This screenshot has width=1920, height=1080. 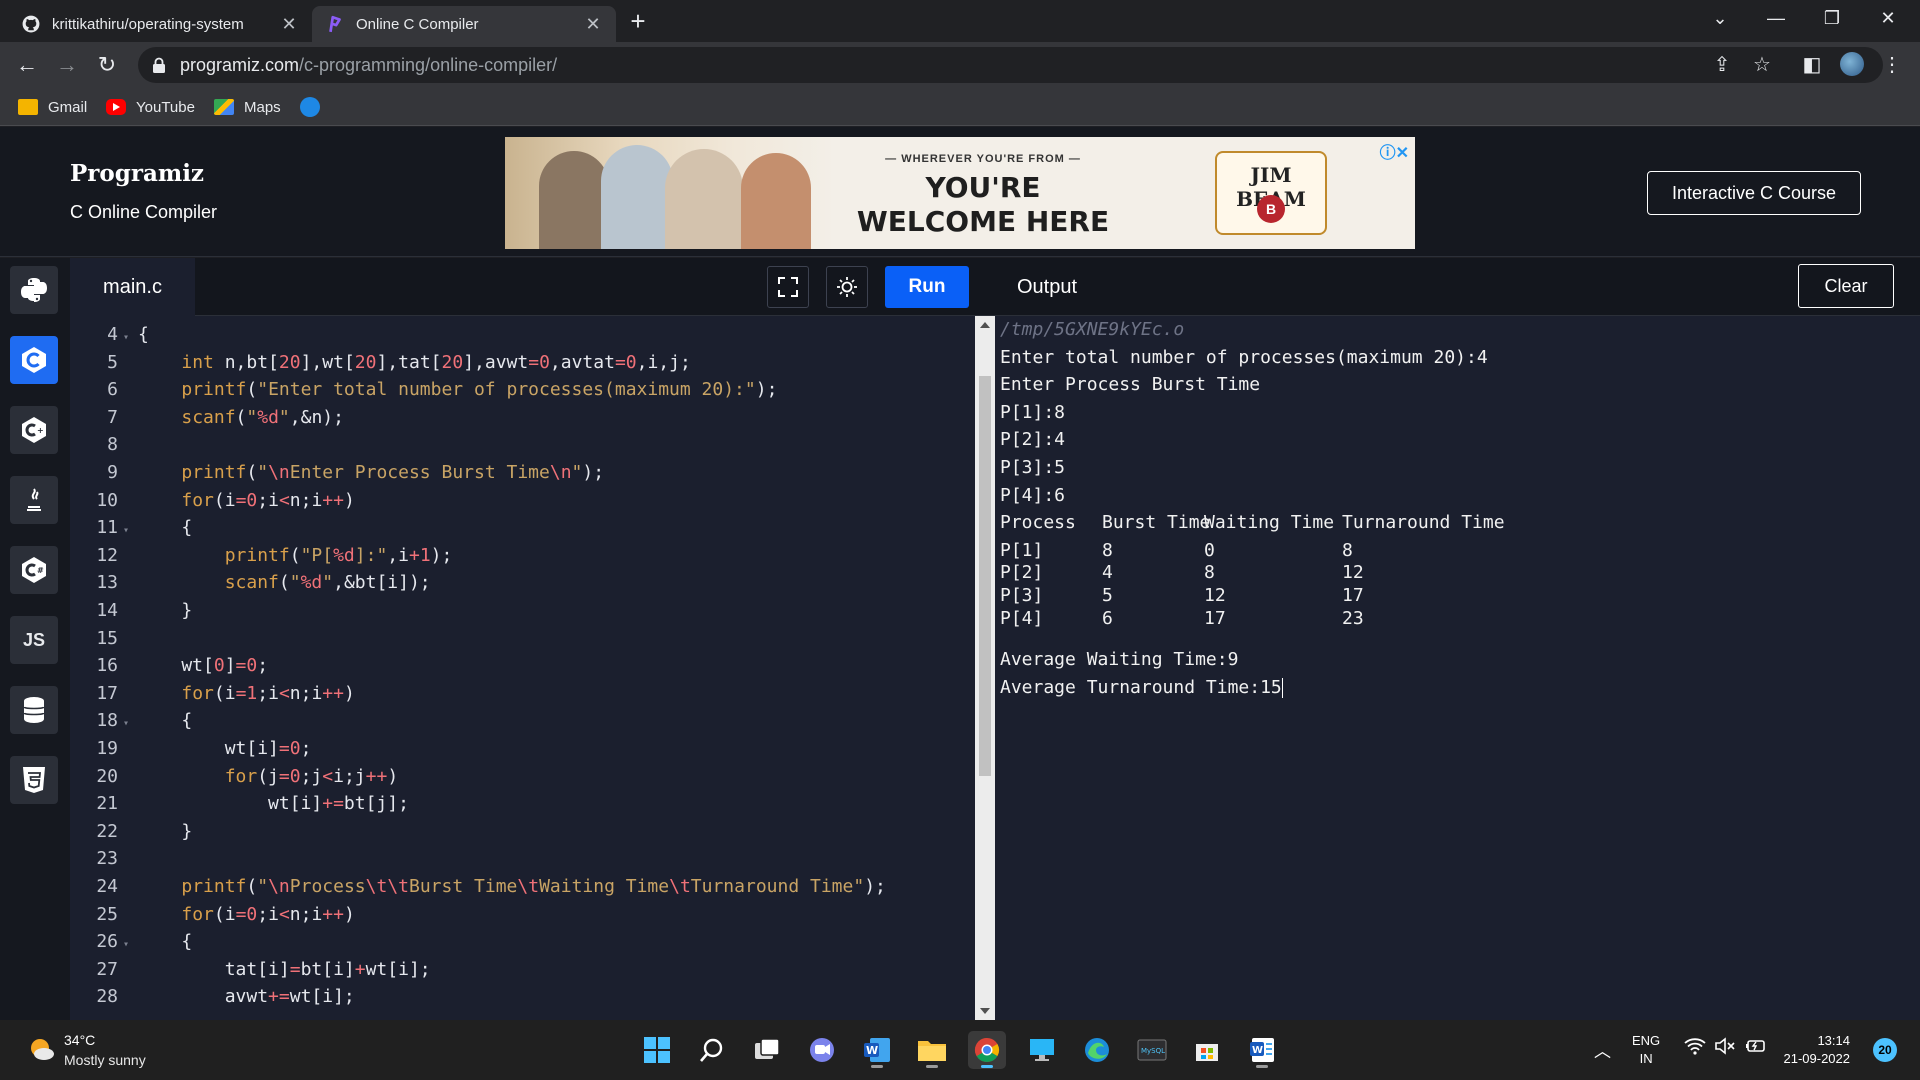 What do you see at coordinates (1812, 64) in the screenshot?
I see `side-panel-icon: ◧` at bounding box center [1812, 64].